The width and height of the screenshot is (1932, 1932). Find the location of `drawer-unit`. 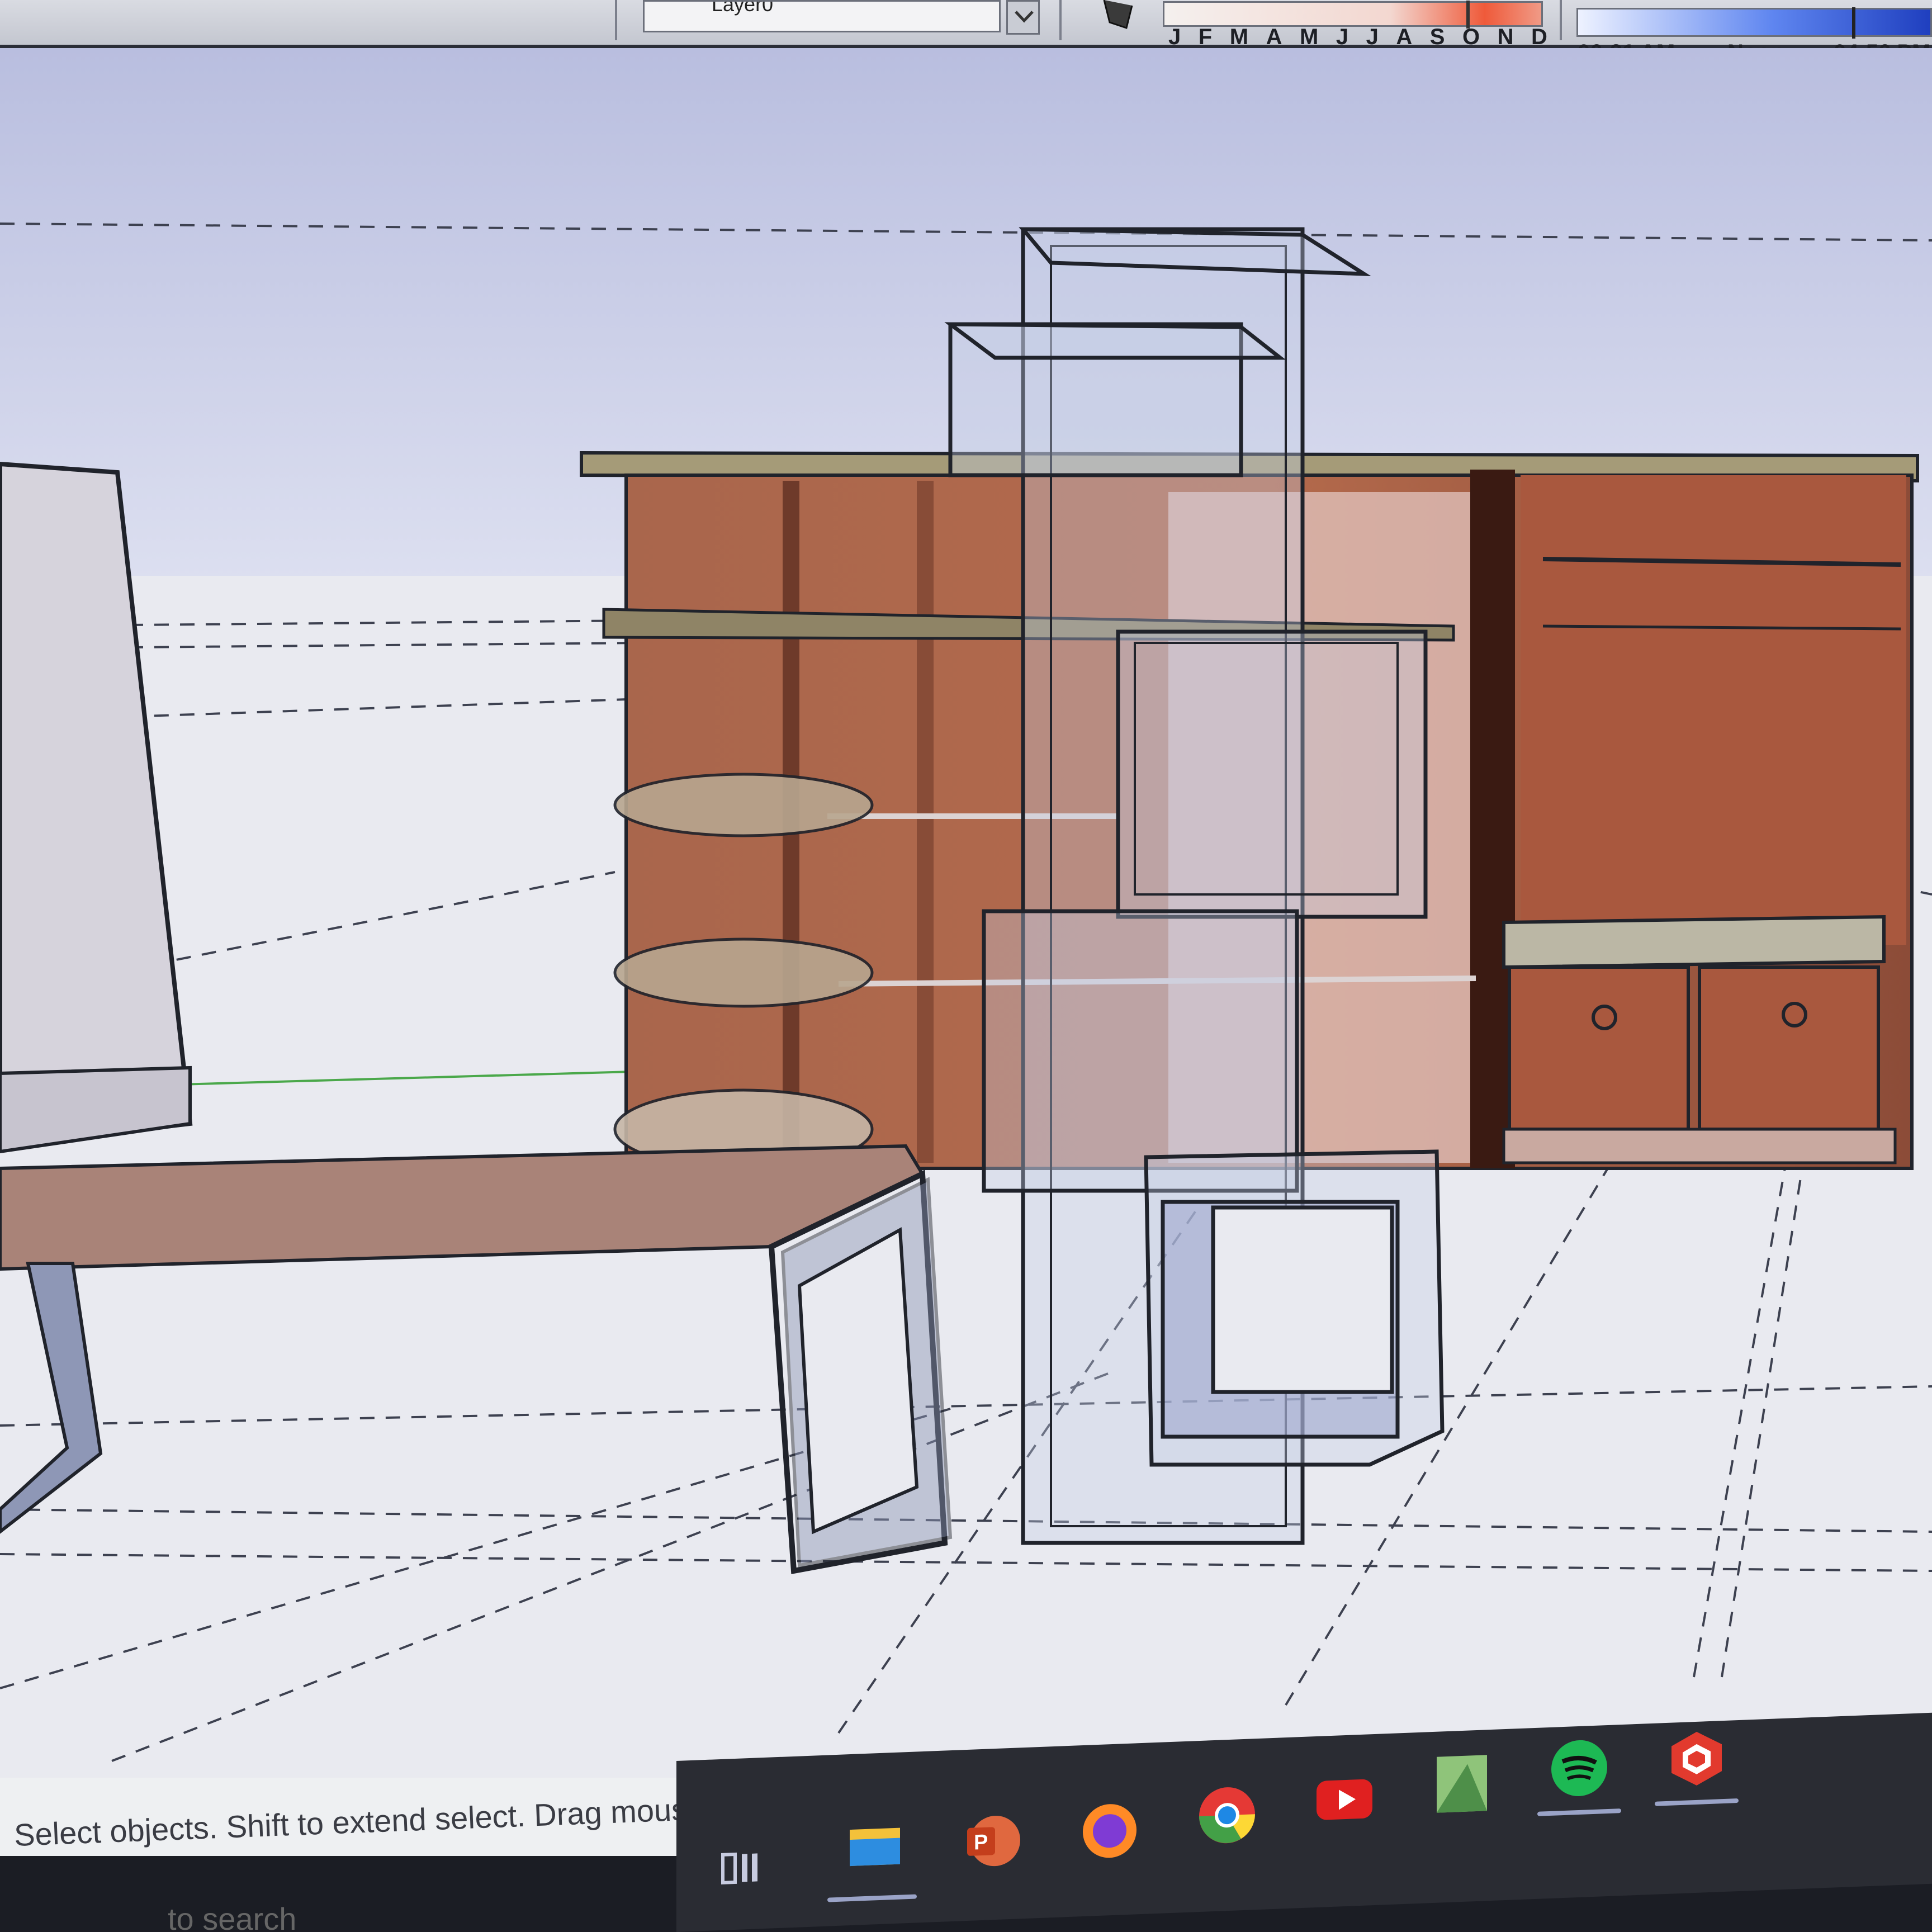

drawer-unit is located at coordinates (1700, 1039).